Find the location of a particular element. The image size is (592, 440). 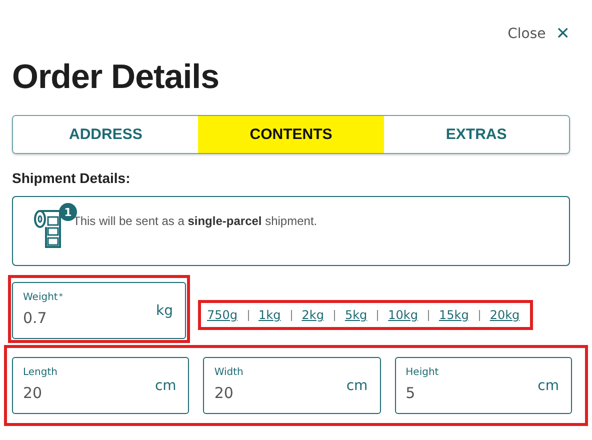

tab: EXTRAS is located at coordinates (476, 134).